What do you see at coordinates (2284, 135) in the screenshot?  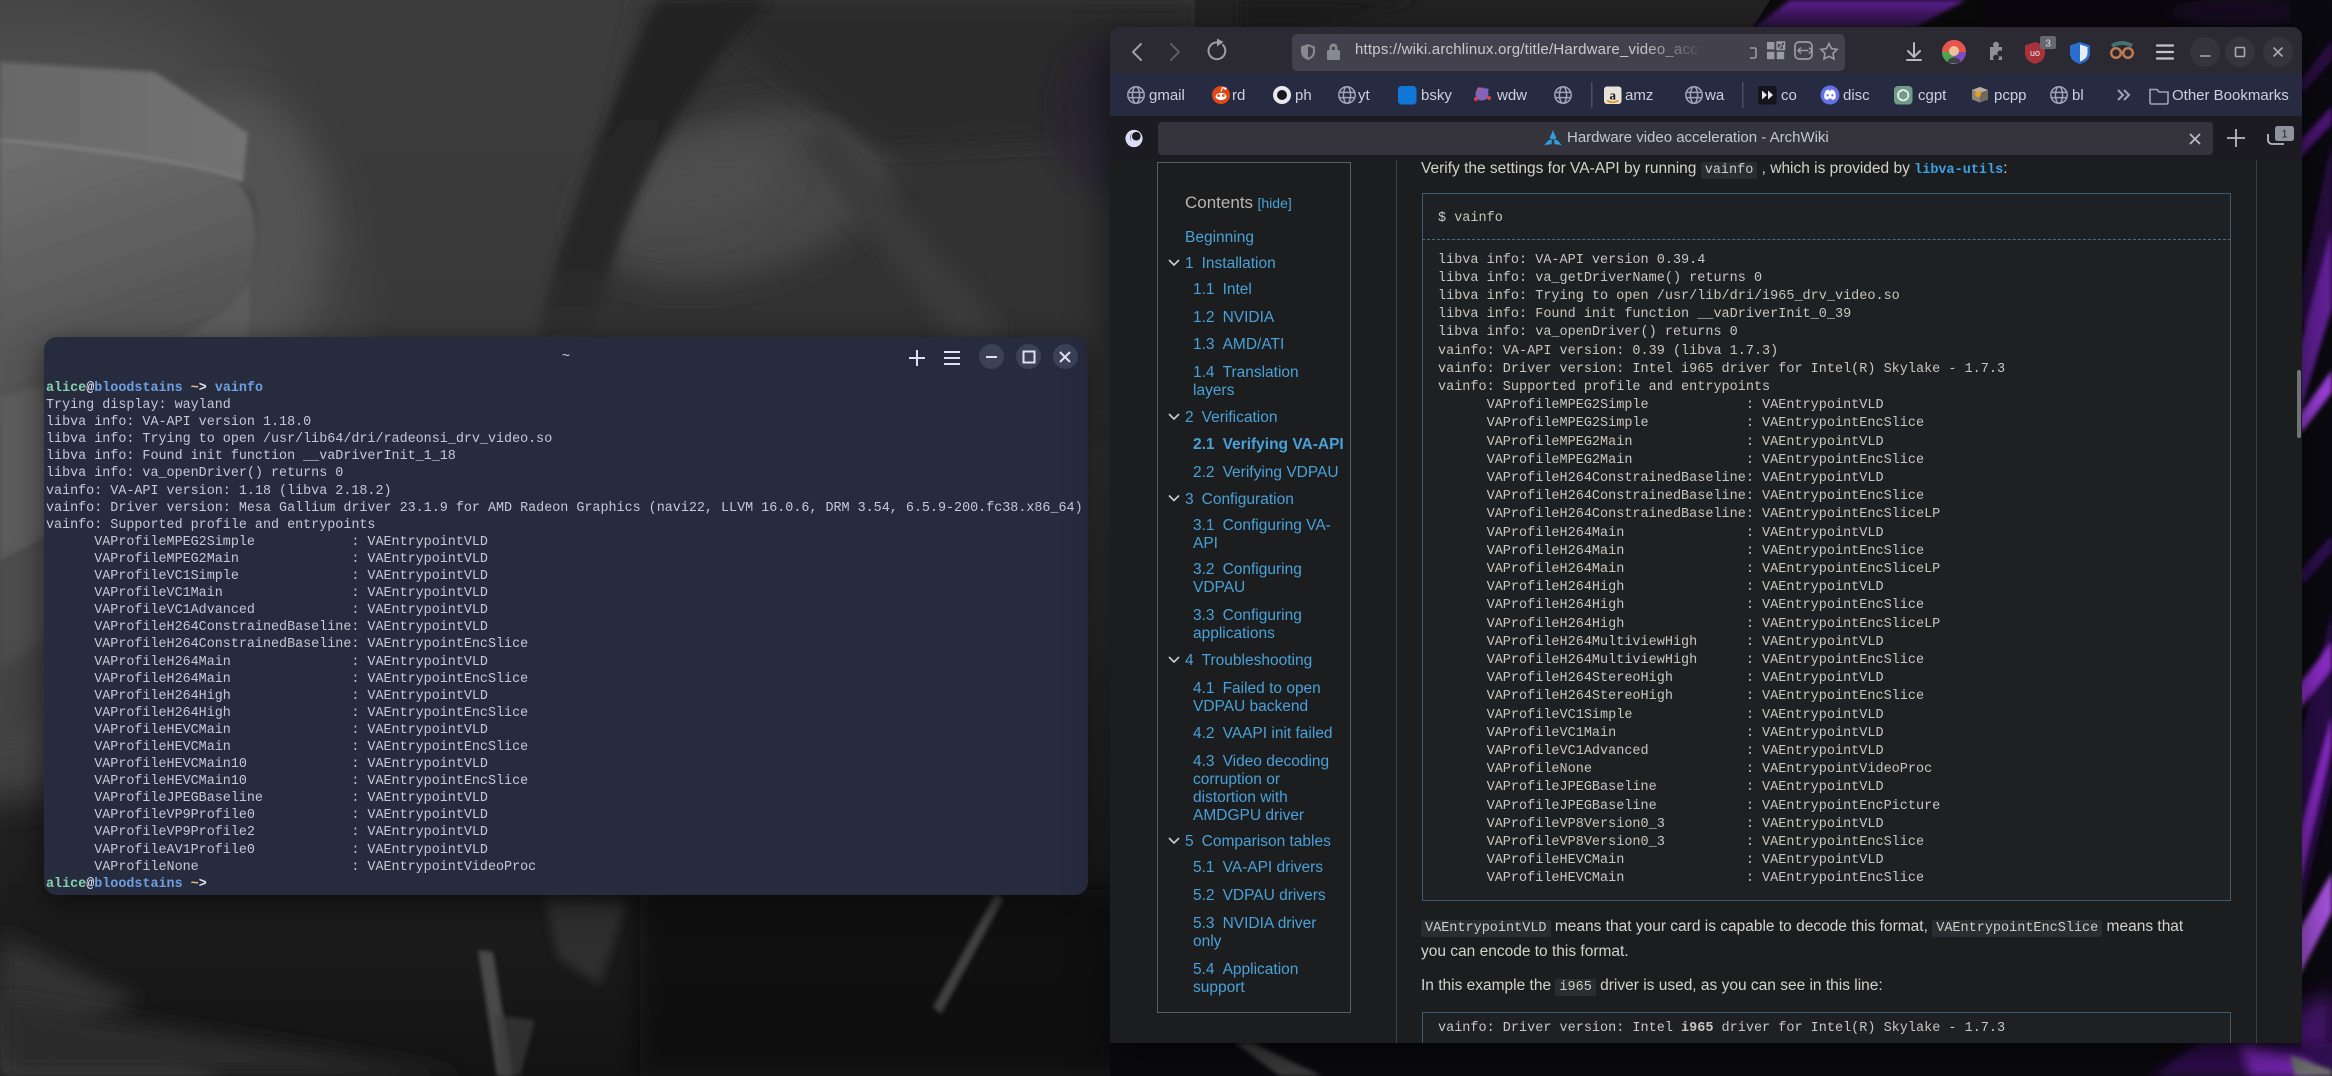 I see `svg-text: 1` at bounding box center [2284, 135].